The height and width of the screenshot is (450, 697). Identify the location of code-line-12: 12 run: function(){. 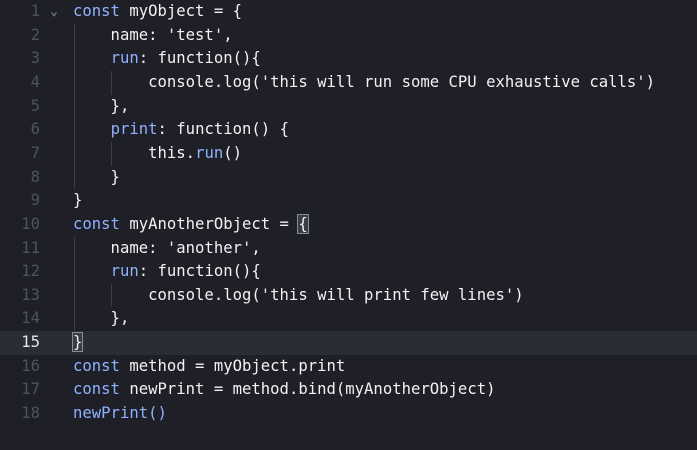
(348, 272).